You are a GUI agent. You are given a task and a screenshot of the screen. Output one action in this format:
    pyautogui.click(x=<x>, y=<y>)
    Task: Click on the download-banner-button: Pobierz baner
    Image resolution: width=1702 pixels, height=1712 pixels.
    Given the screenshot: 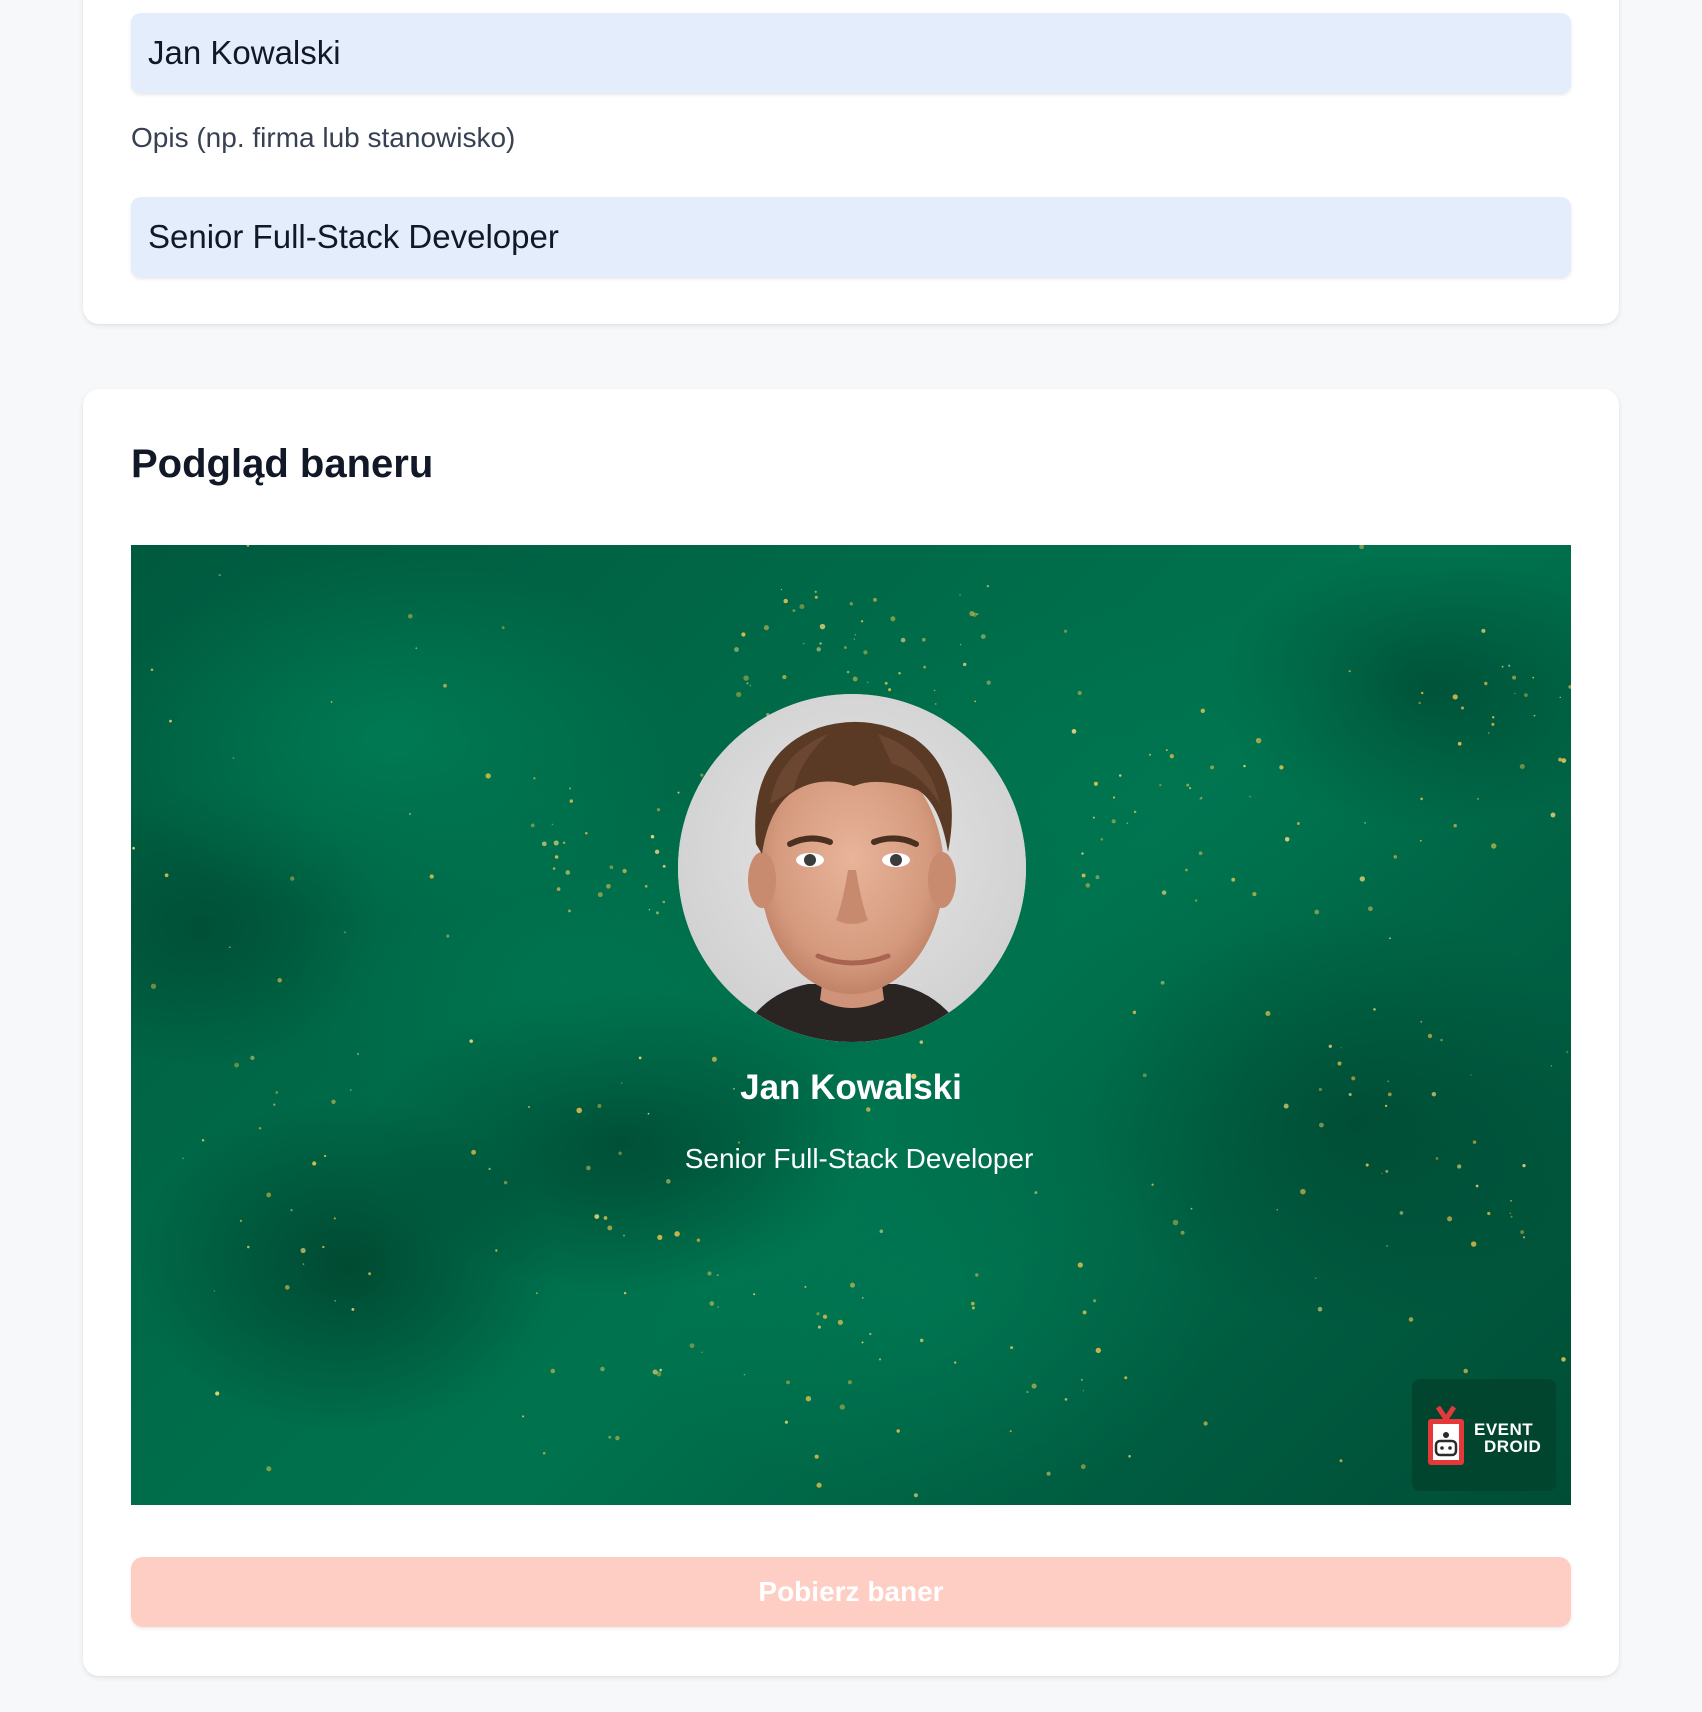 What is the action you would take?
    pyautogui.click(x=851, y=1592)
    